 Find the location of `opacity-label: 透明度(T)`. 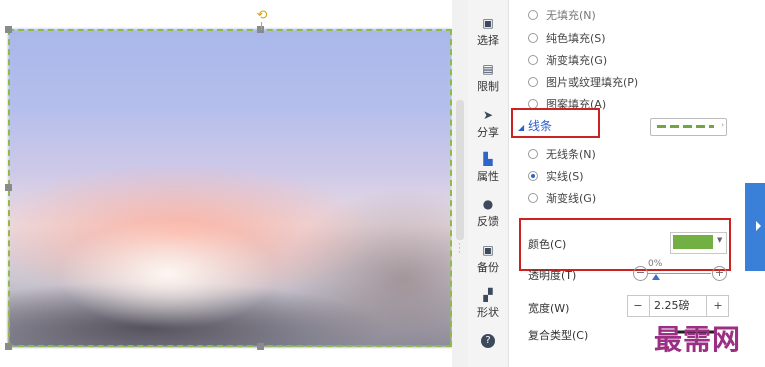

opacity-label: 透明度(T) is located at coordinates (552, 275).